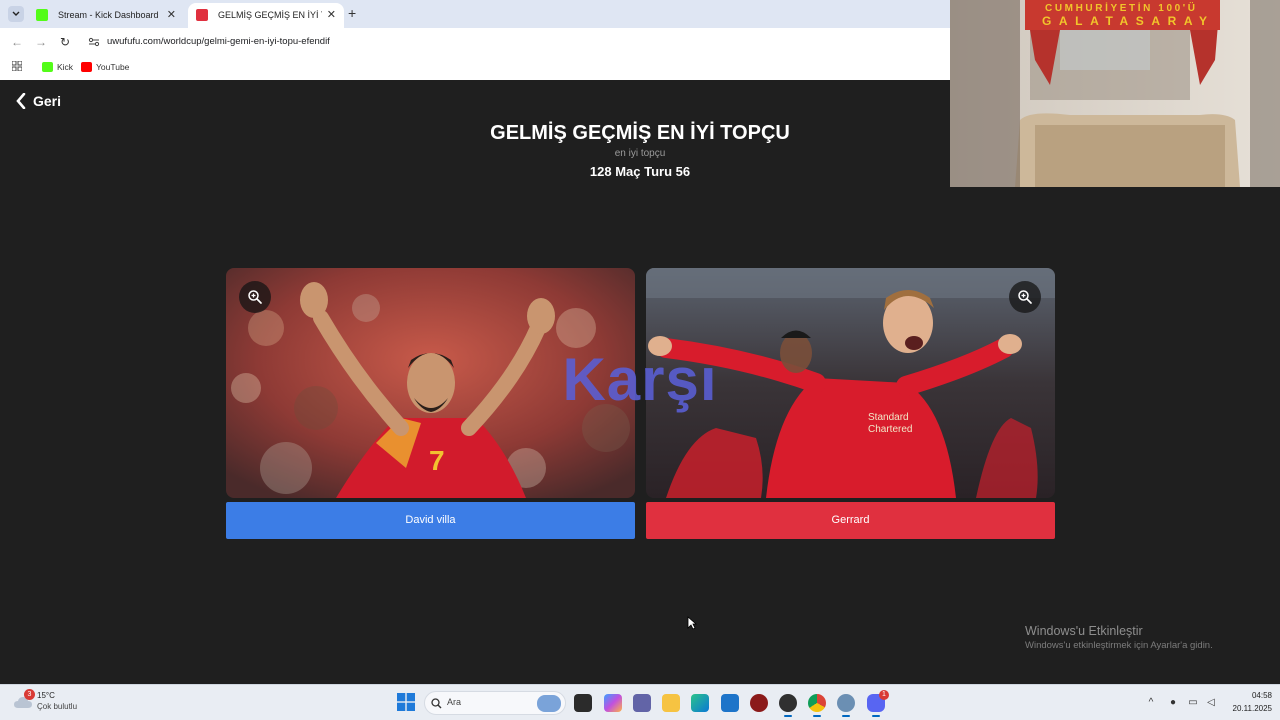 The width and height of the screenshot is (1280, 720). Describe the element at coordinates (65, 67) in the screenshot. I see `bookmark-label: Kick` at that location.